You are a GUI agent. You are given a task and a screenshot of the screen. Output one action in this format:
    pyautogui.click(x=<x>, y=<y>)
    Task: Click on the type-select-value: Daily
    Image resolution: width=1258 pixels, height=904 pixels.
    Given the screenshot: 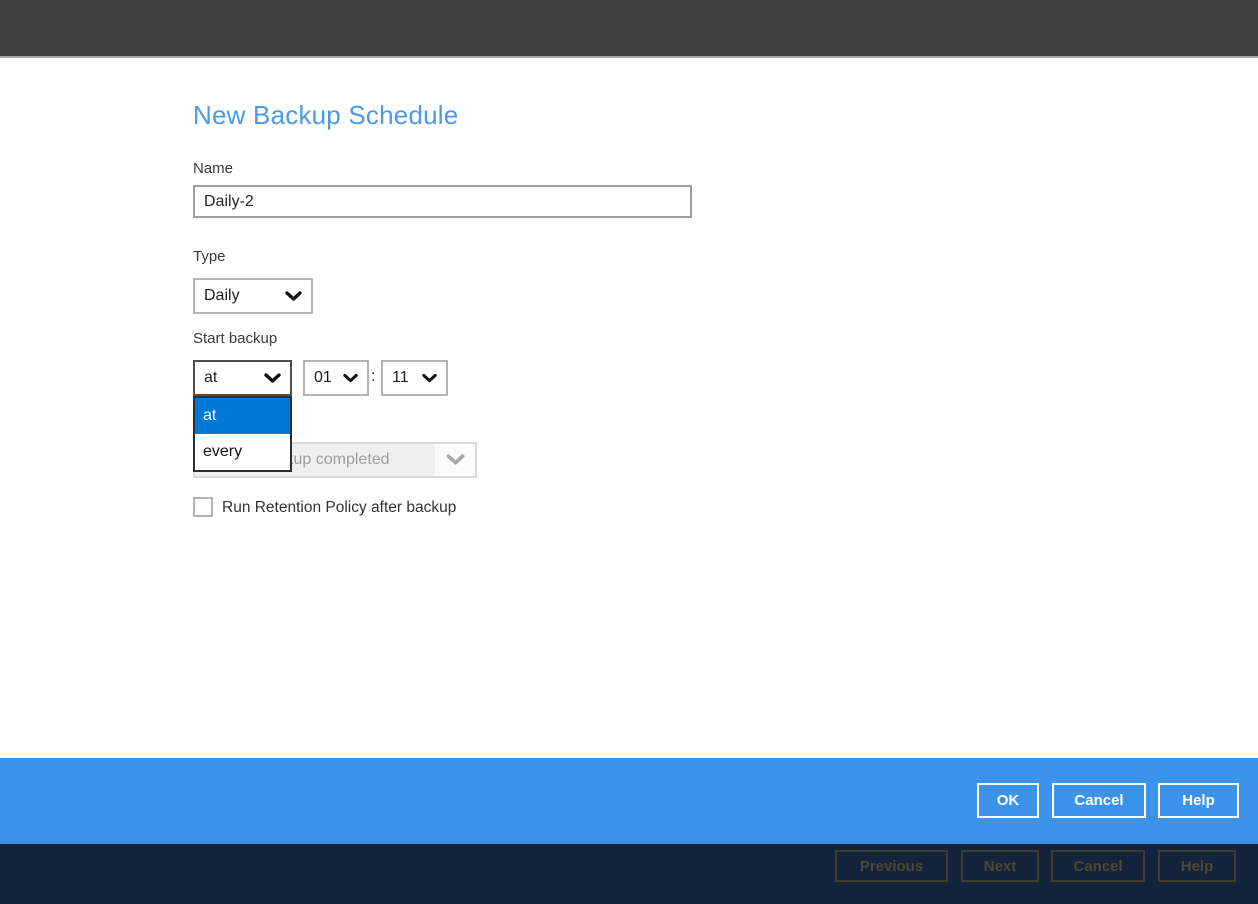 What is the action you would take?
    pyautogui.click(x=222, y=295)
    